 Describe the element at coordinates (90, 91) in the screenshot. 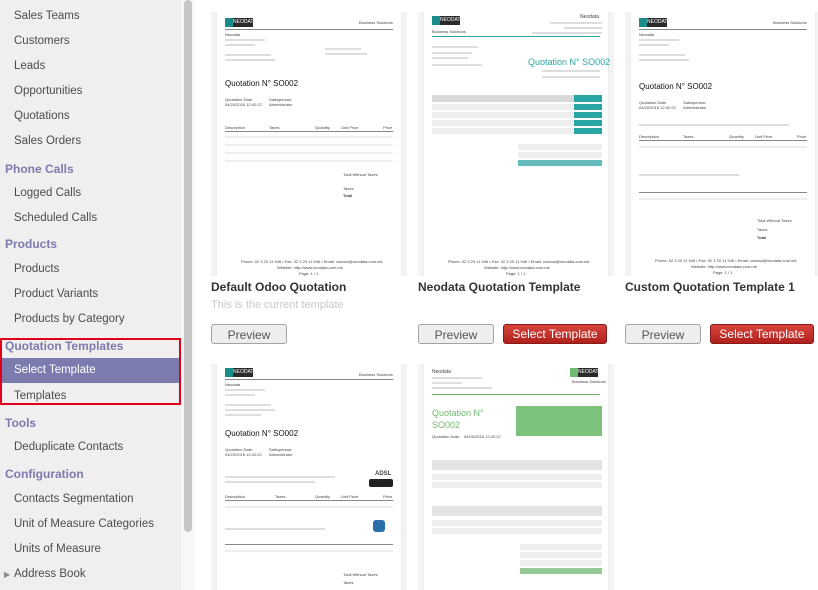

I see `sidebar-item-opportunities: Opportunities` at that location.